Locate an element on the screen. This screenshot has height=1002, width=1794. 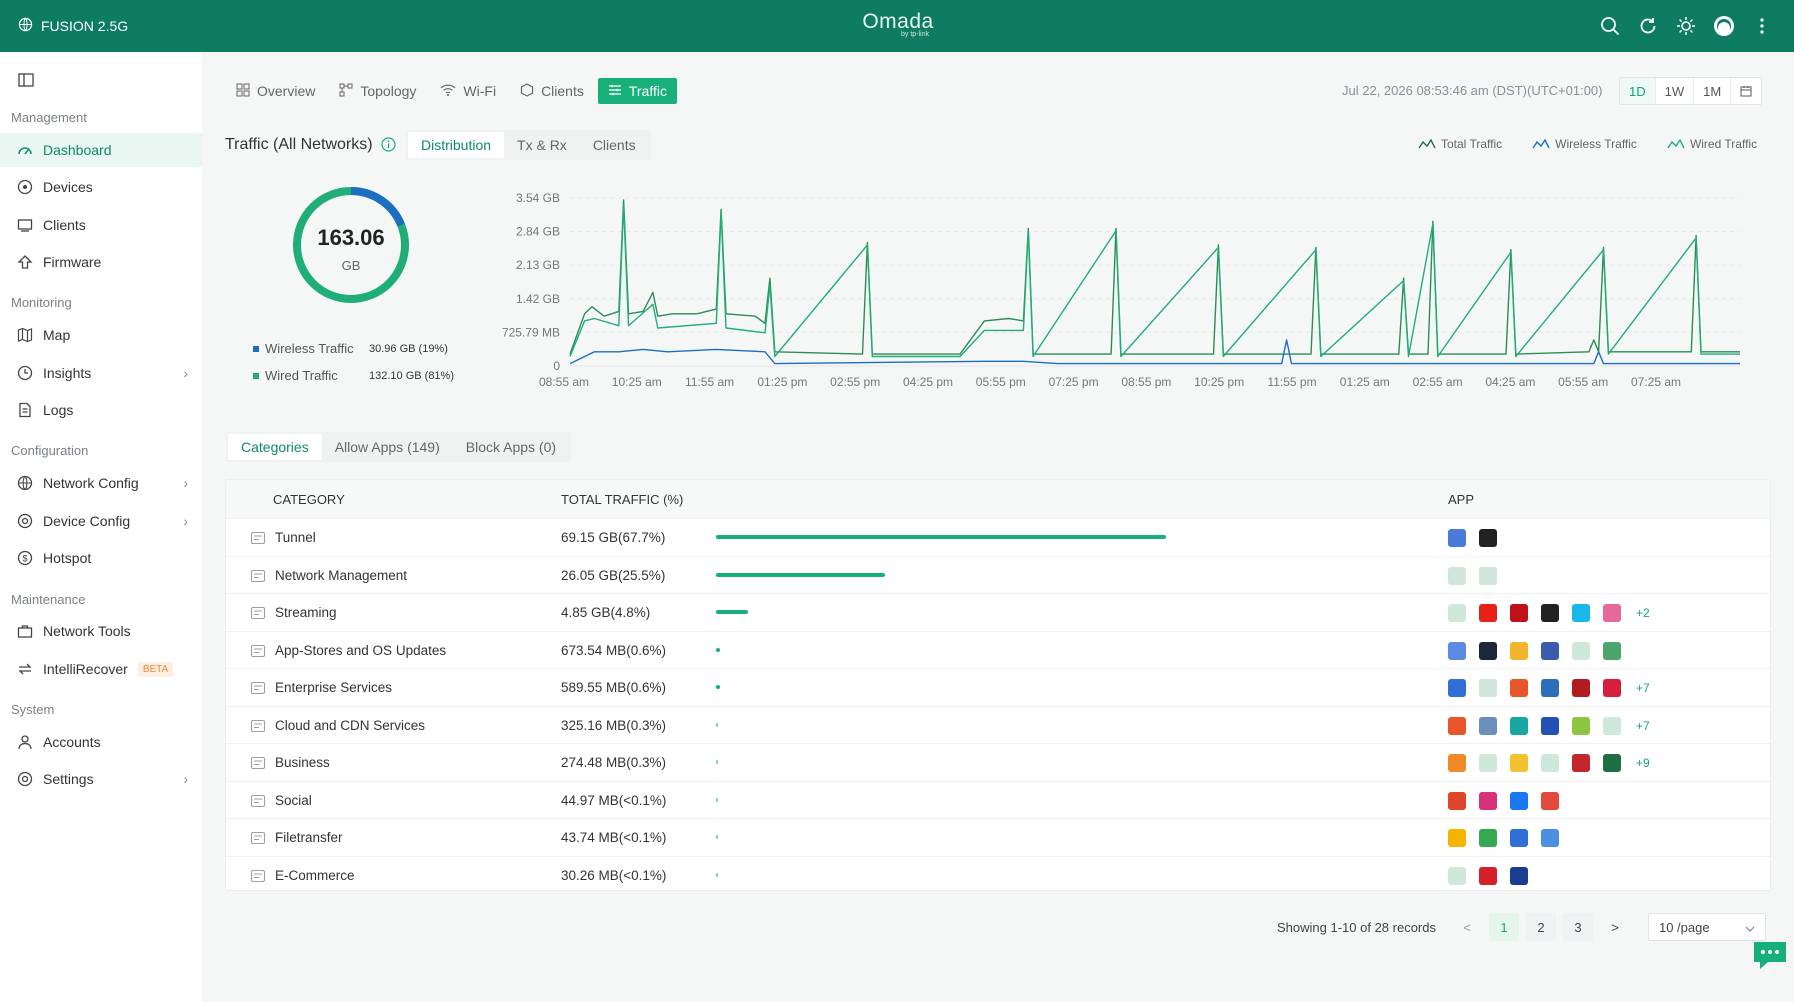
series-line-wireless-traffic is located at coordinates (1154, 352).